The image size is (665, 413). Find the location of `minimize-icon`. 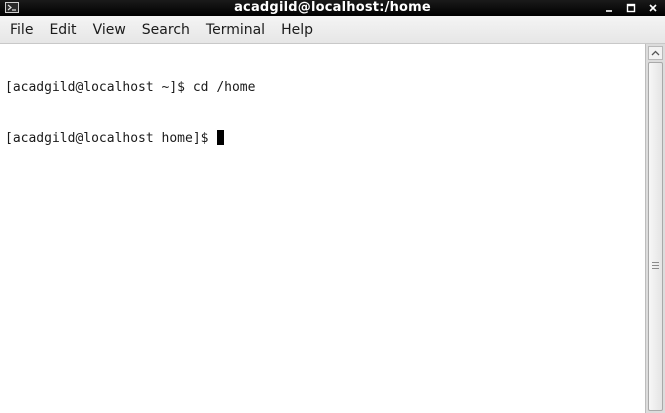

minimize-icon is located at coordinates (609, 8).